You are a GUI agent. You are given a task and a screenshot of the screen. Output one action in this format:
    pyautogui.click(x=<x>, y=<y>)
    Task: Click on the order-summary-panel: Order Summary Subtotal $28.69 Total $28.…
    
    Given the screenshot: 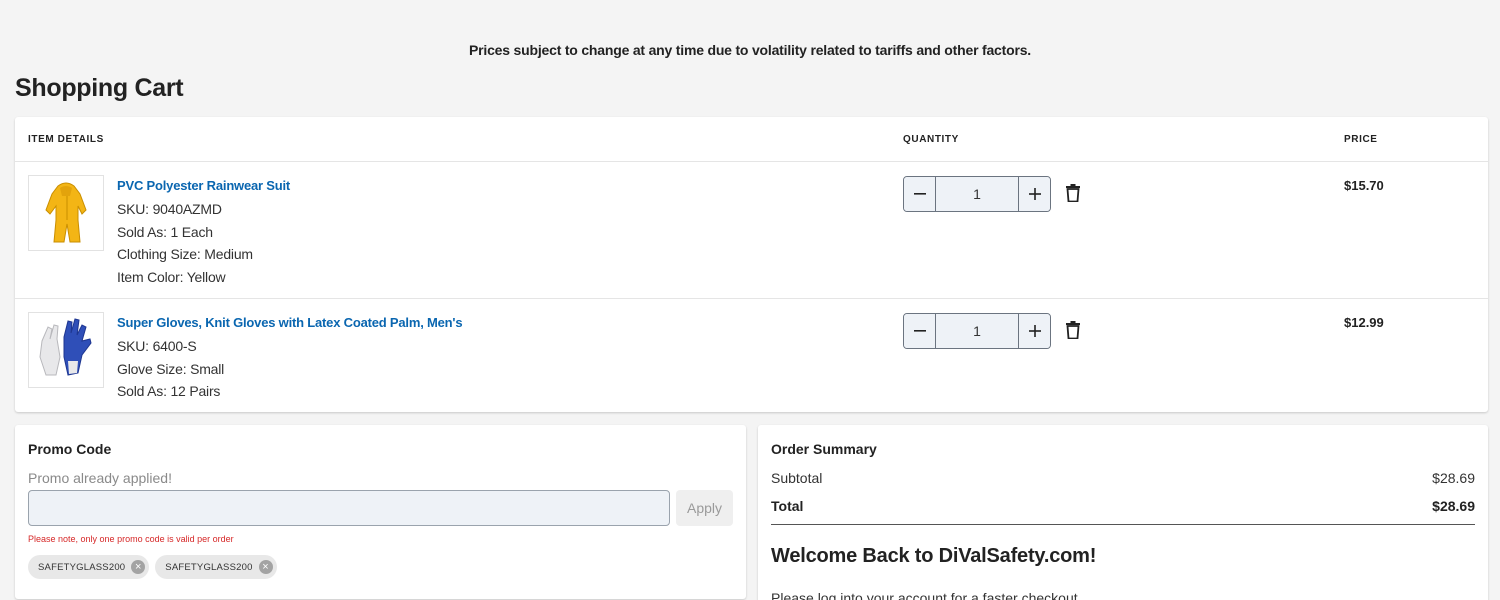 What is the action you would take?
    pyautogui.click(x=1123, y=512)
    